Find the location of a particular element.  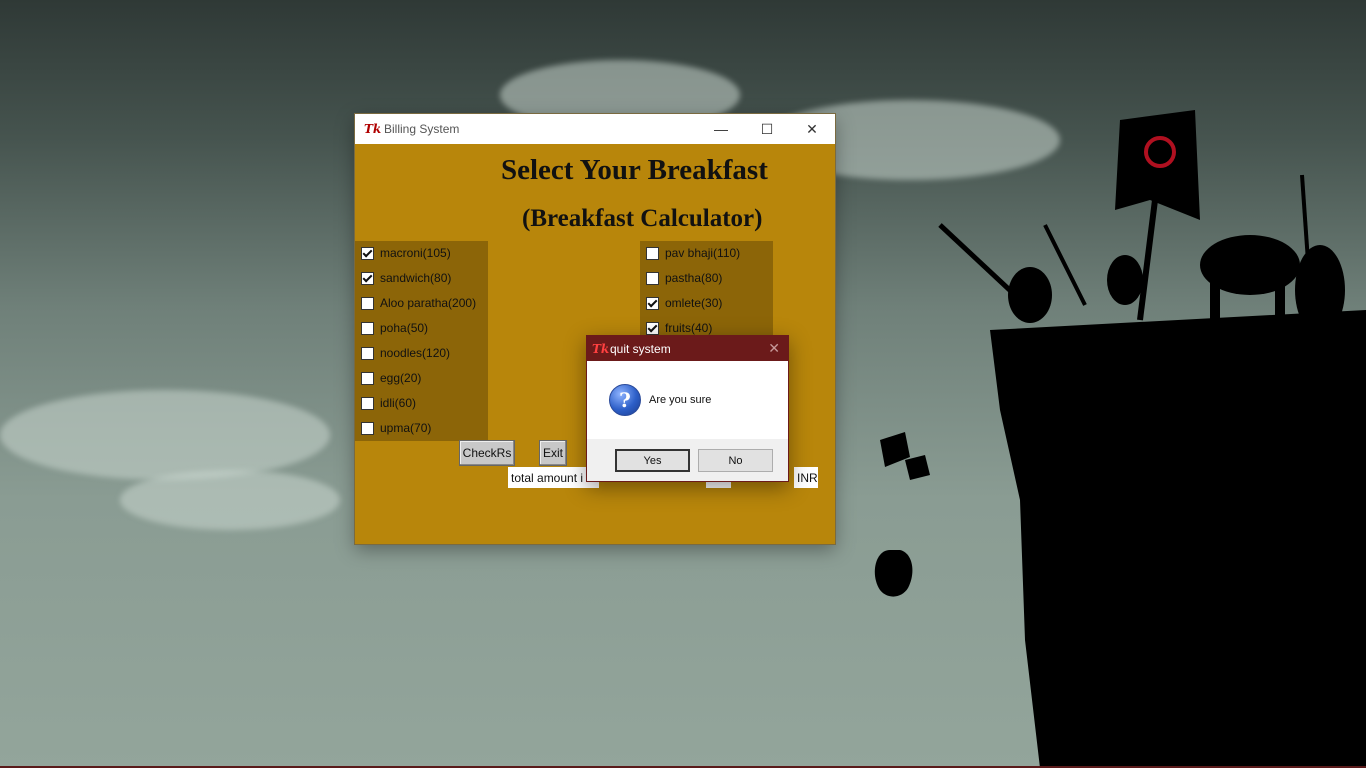

item-label: upma(70) is located at coordinates (406, 428).